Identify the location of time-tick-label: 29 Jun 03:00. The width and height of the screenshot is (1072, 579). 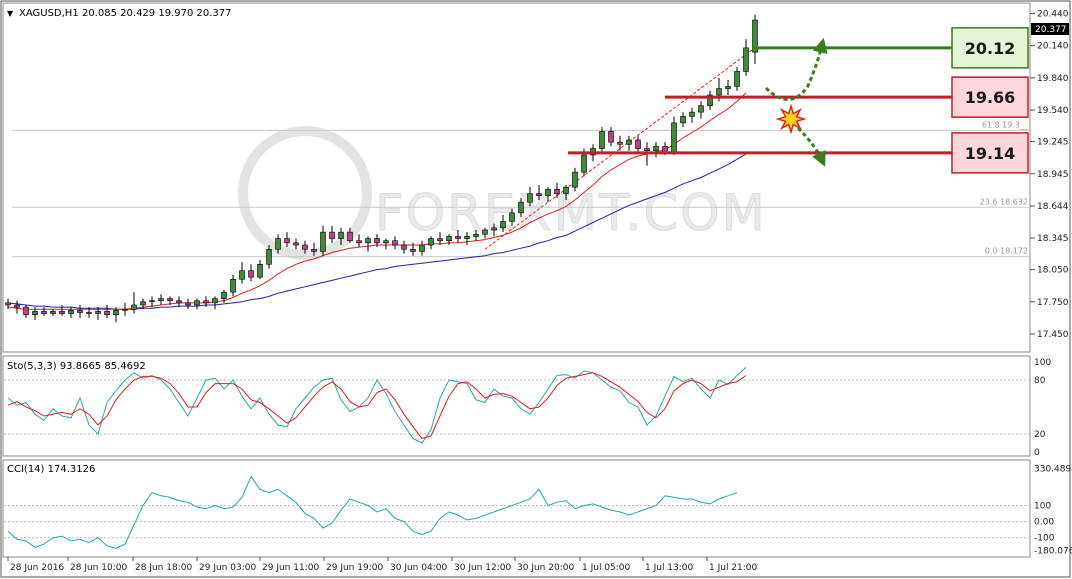
(227, 568).